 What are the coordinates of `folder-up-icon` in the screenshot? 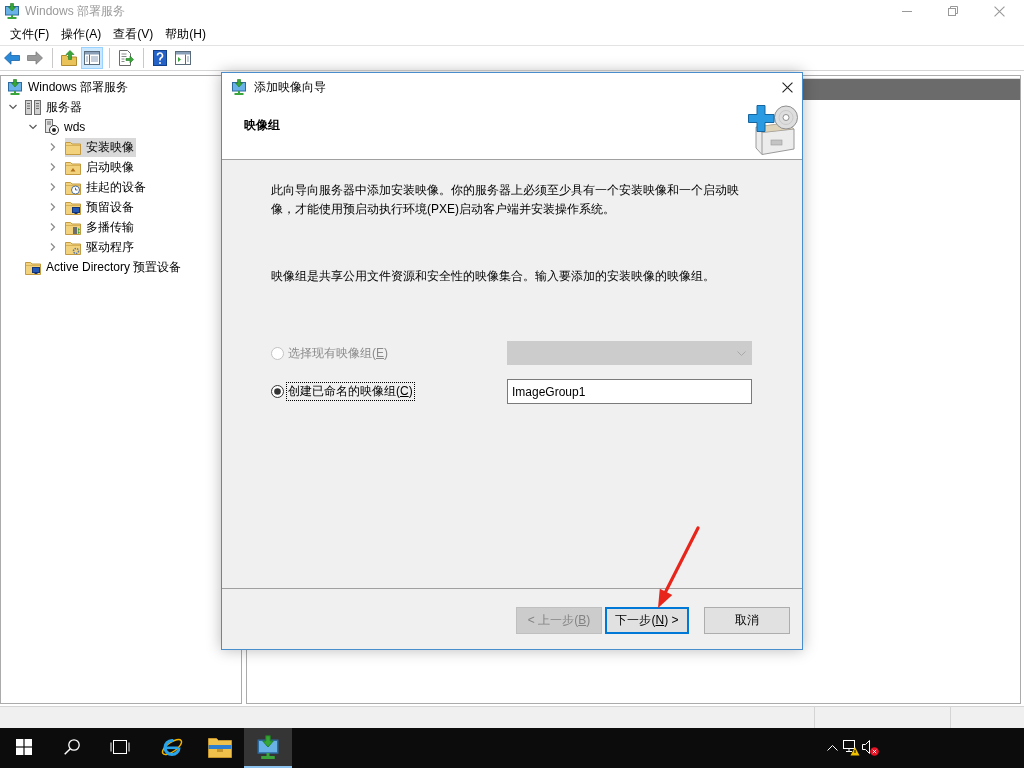 It's located at (69, 58).